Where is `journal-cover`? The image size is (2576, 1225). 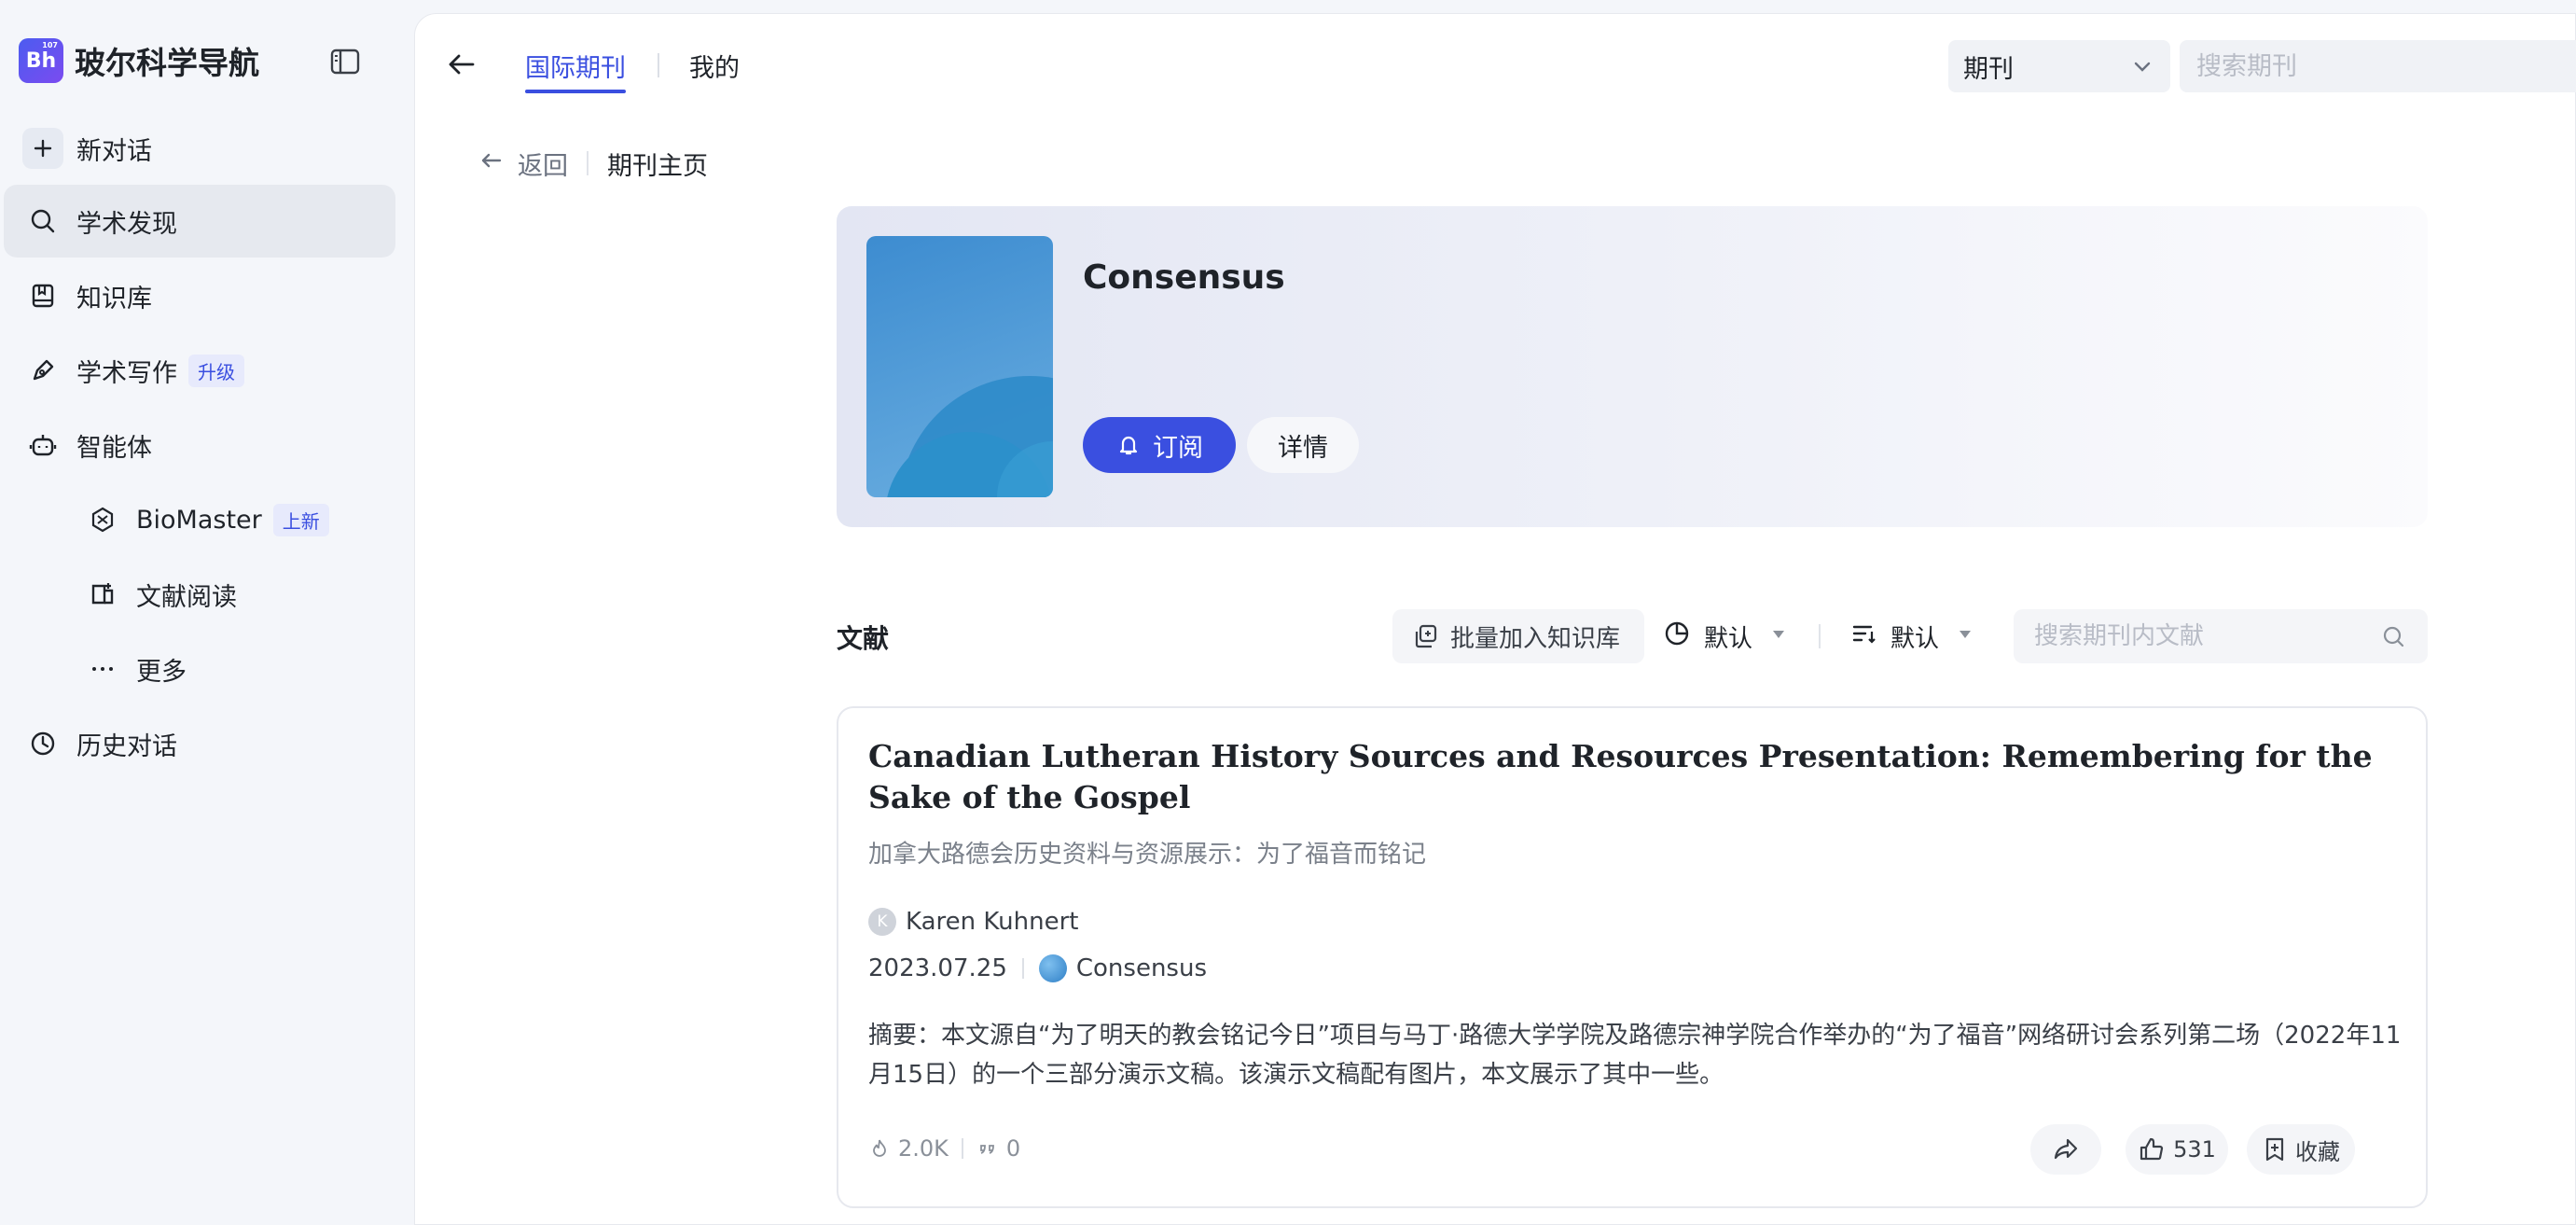
journal-cover is located at coordinates (960, 366).